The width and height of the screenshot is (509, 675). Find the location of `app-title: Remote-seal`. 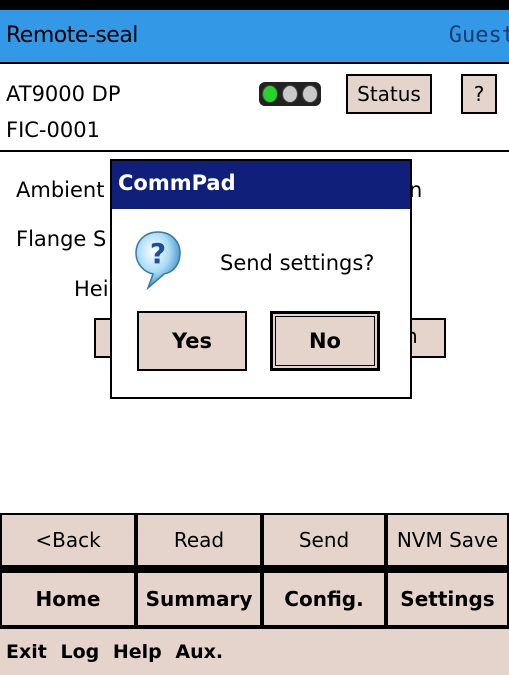

app-title: Remote-seal is located at coordinates (72, 35).